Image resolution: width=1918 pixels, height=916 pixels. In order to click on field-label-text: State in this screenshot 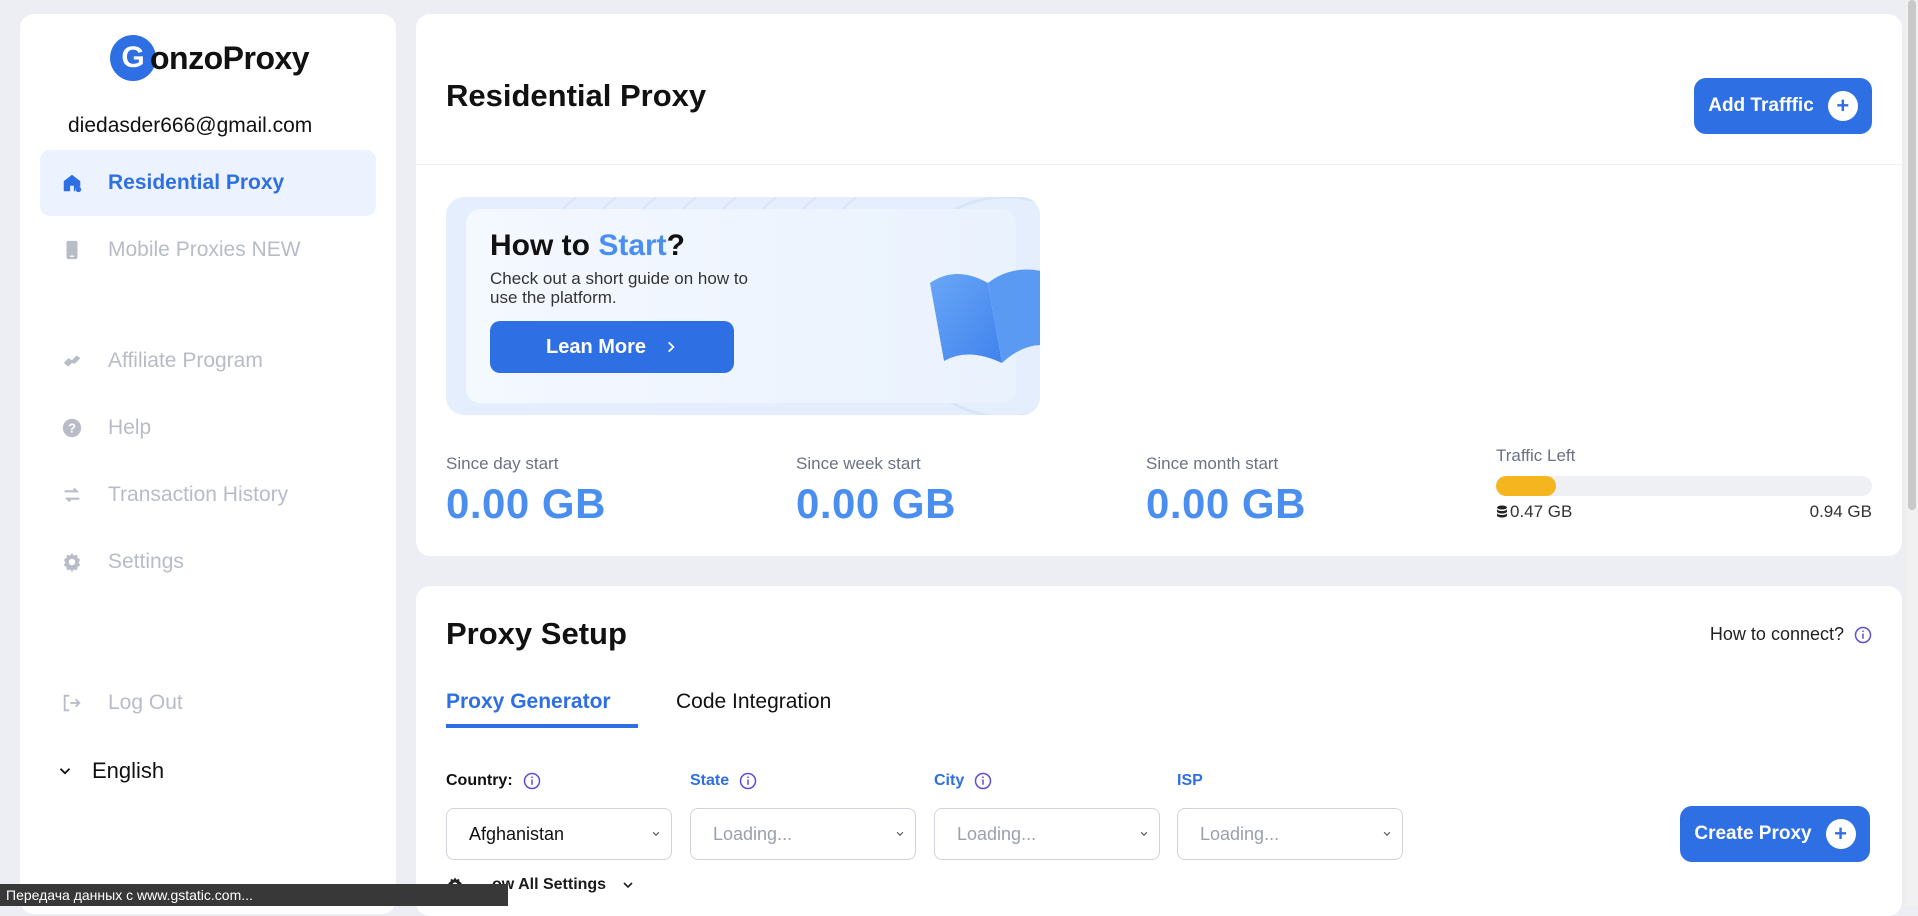, I will do `click(710, 780)`.